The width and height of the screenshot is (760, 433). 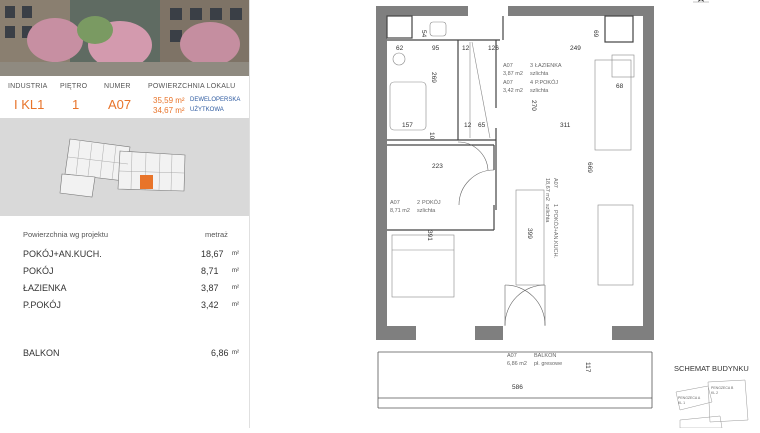 What do you see at coordinates (517, 364) in the screenshot?
I see `balkon-area: 6,86 m2` at bounding box center [517, 364].